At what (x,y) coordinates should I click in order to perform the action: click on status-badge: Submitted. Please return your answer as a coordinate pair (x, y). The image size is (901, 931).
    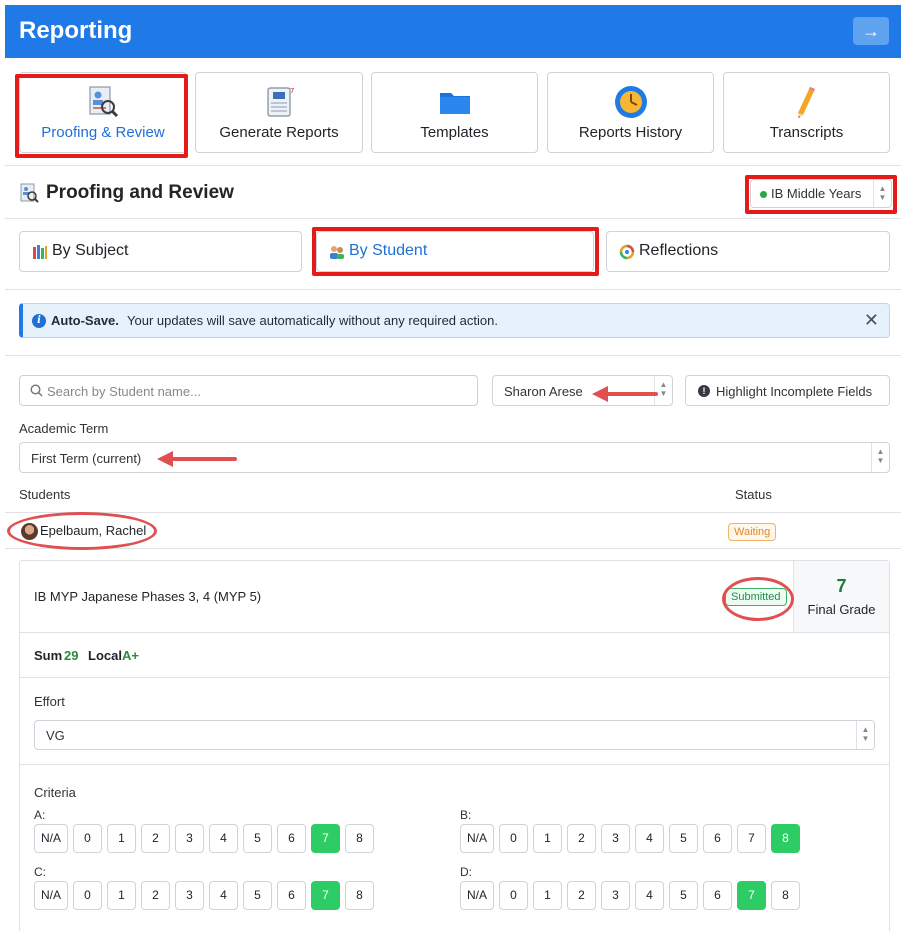
    Looking at the image, I should click on (756, 597).